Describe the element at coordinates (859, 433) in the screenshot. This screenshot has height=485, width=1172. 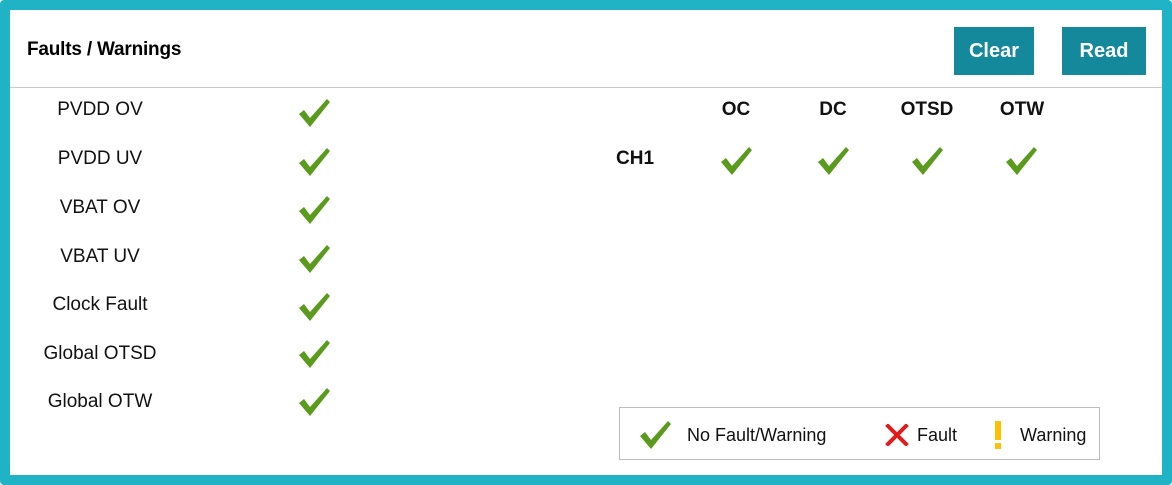
I see `status-legend: No Fault/Warning Fault Warning` at that location.